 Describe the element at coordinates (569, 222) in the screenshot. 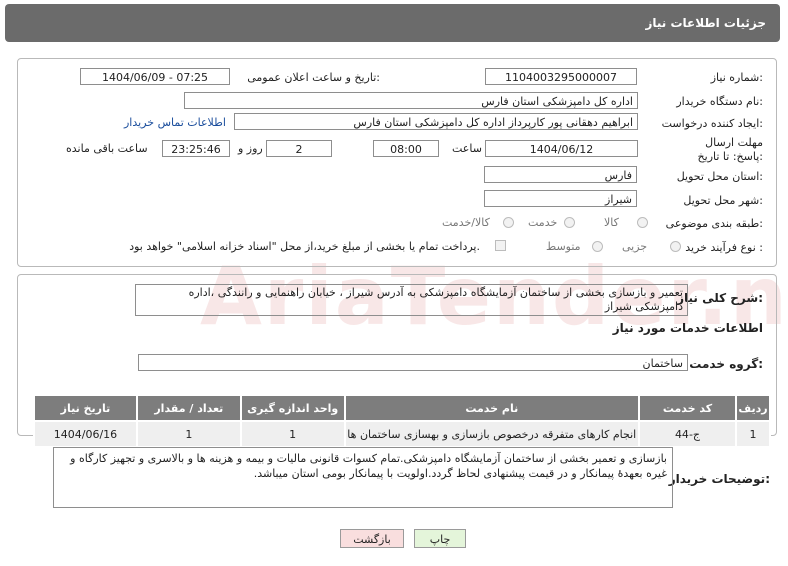

I see `category-service-radio` at that location.